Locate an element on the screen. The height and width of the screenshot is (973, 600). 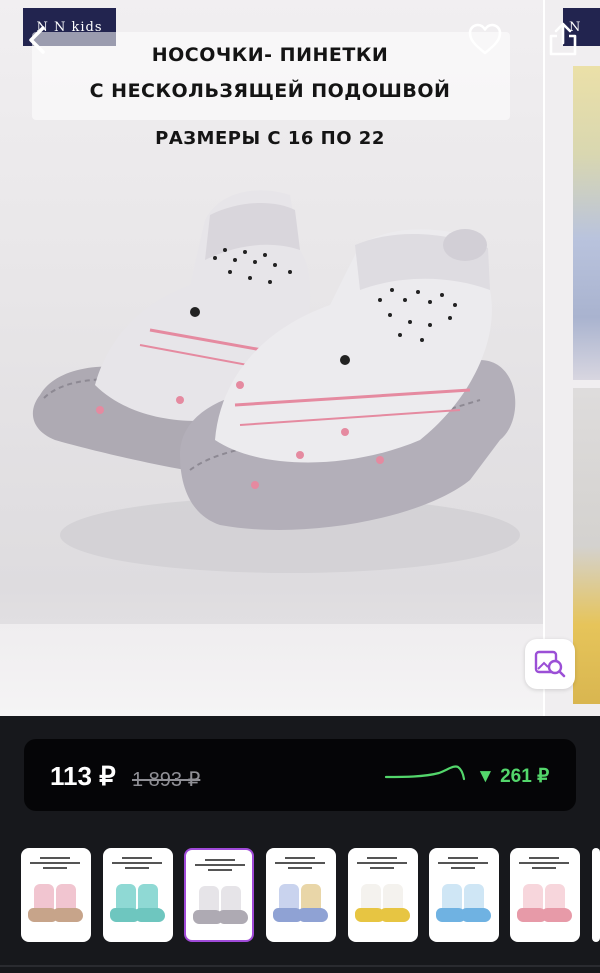
share-icon is located at coordinates (563, 39).